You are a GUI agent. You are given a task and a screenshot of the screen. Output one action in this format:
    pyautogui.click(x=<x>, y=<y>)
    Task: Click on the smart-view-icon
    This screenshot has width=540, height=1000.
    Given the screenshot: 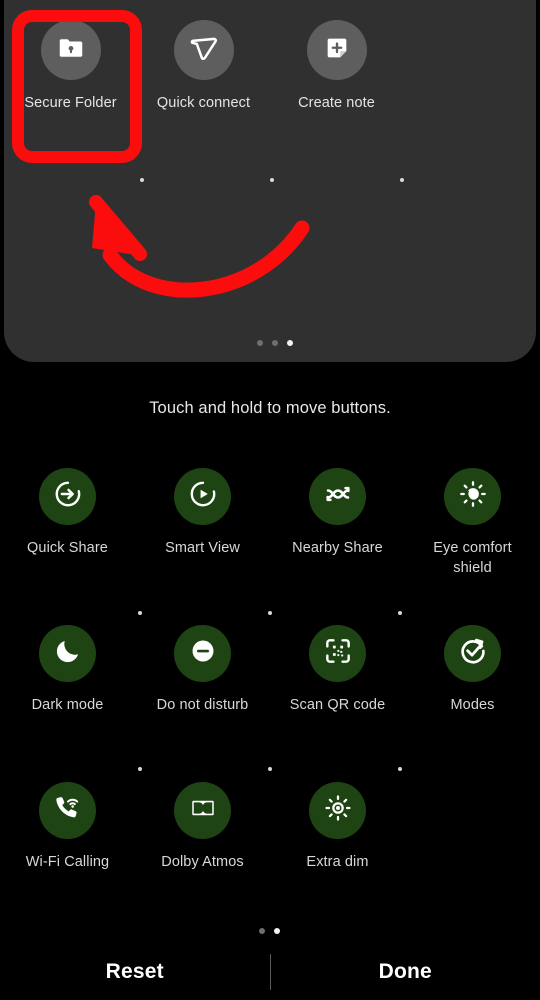 What is the action you would take?
    pyautogui.click(x=203, y=496)
    